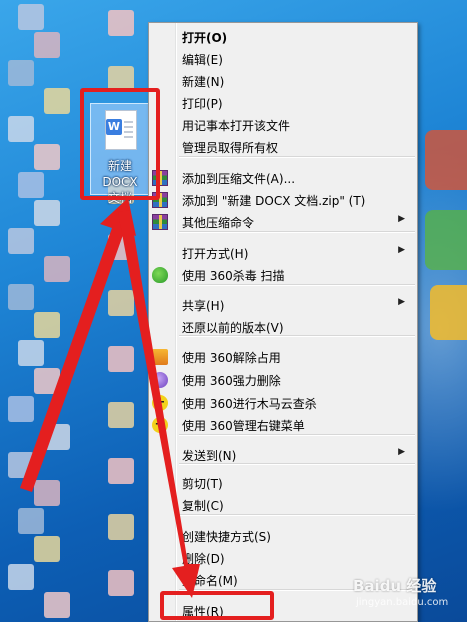  What do you see at coordinates (215, 254) in the screenshot?
I see `menu-item-label: 打开方式(H)` at bounding box center [215, 254].